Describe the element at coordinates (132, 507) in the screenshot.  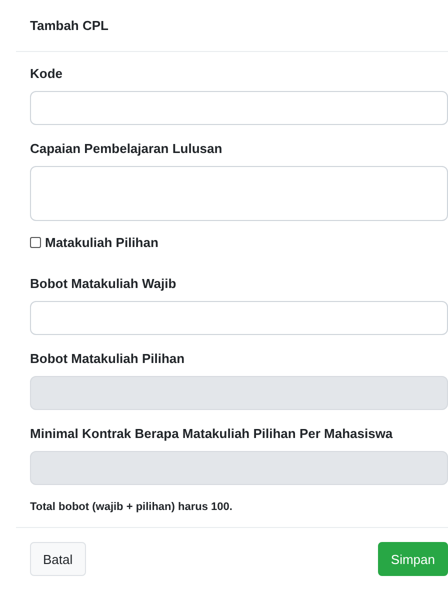
I see `hint-text: Total bobot (wajib + pilihan) harus 100.` at that location.